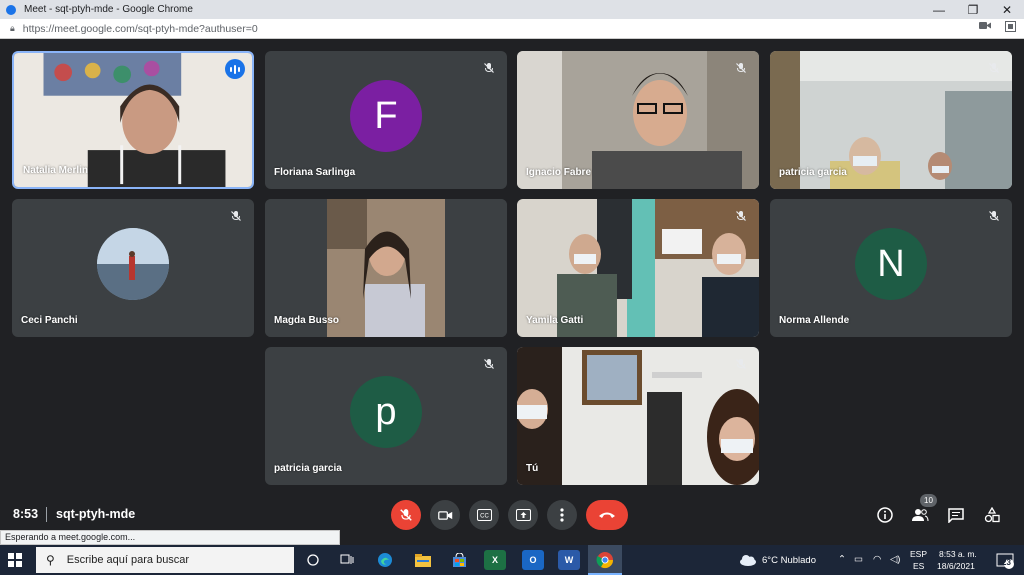 The image size is (1024, 575). I want to click on participant-avatar: F, so click(386, 116).